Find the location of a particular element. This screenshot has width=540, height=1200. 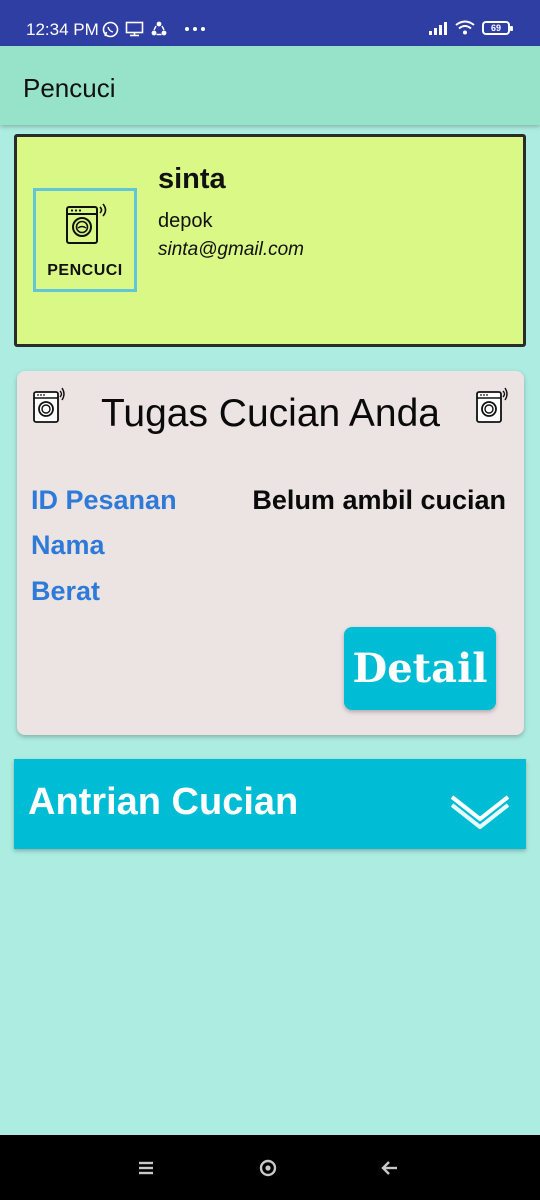

wifi-icon is located at coordinates (465, 27).